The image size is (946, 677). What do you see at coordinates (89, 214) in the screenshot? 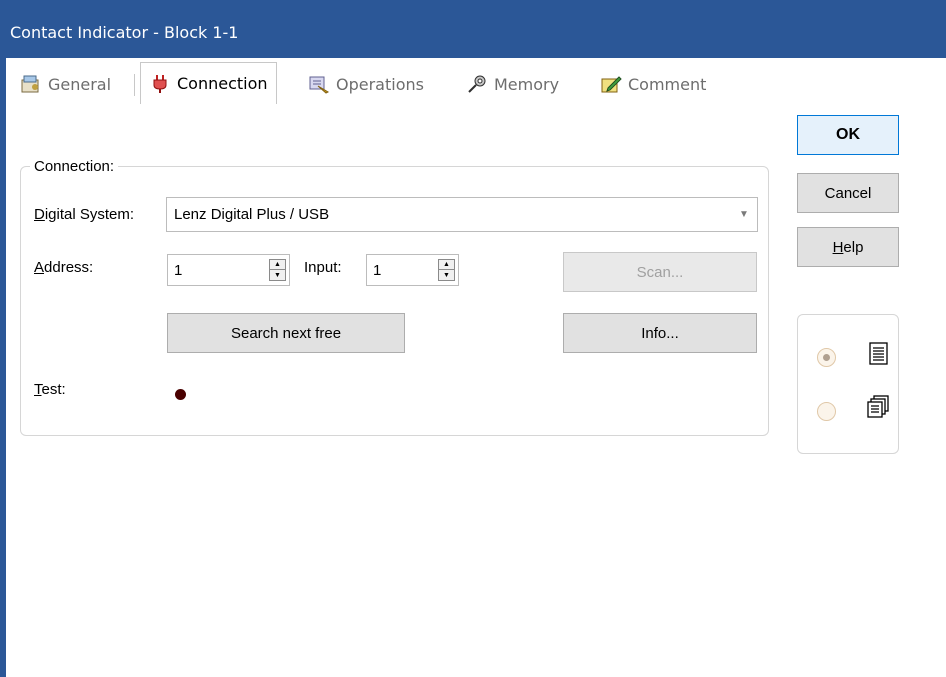
I see `digital-system-label-rest: igital System:` at bounding box center [89, 214].